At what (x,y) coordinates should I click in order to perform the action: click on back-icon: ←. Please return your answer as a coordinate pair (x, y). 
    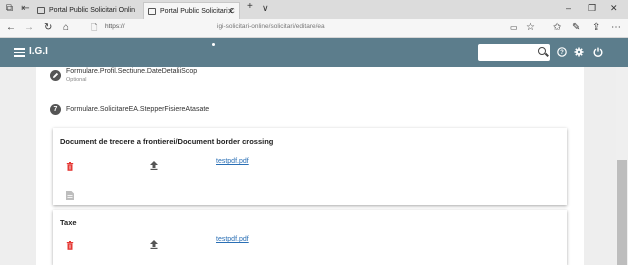
    Looking at the image, I should click on (11, 28).